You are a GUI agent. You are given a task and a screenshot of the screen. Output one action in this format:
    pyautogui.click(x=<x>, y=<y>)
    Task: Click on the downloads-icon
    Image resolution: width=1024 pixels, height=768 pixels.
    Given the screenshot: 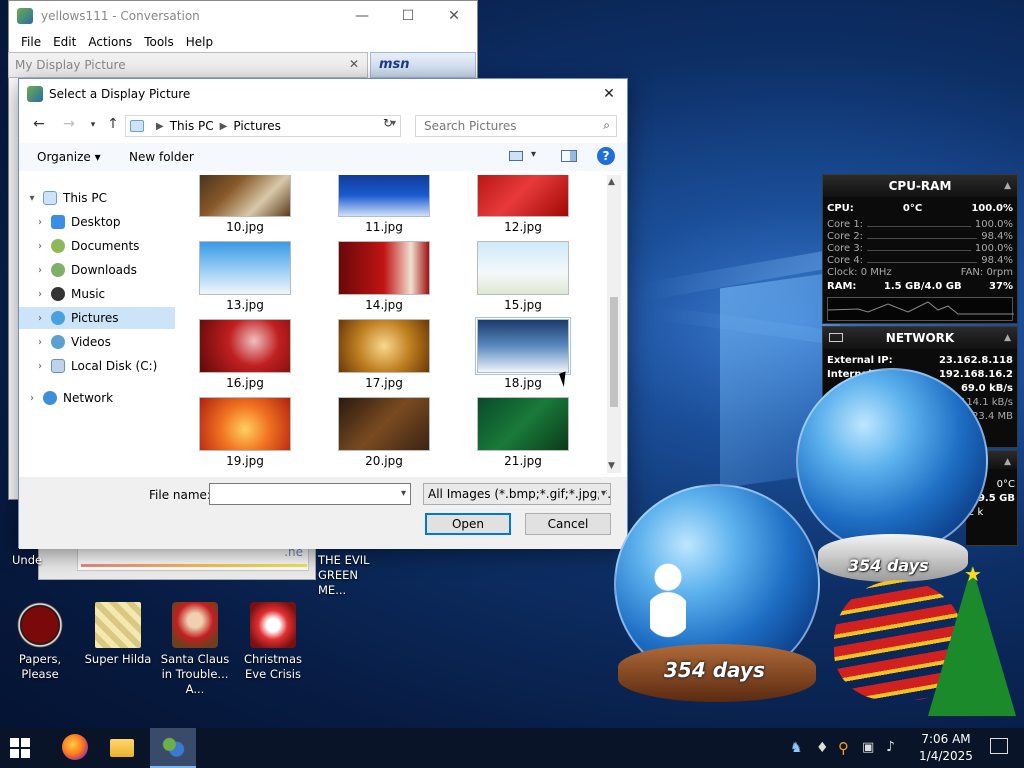 What is the action you would take?
    pyautogui.click(x=58, y=270)
    